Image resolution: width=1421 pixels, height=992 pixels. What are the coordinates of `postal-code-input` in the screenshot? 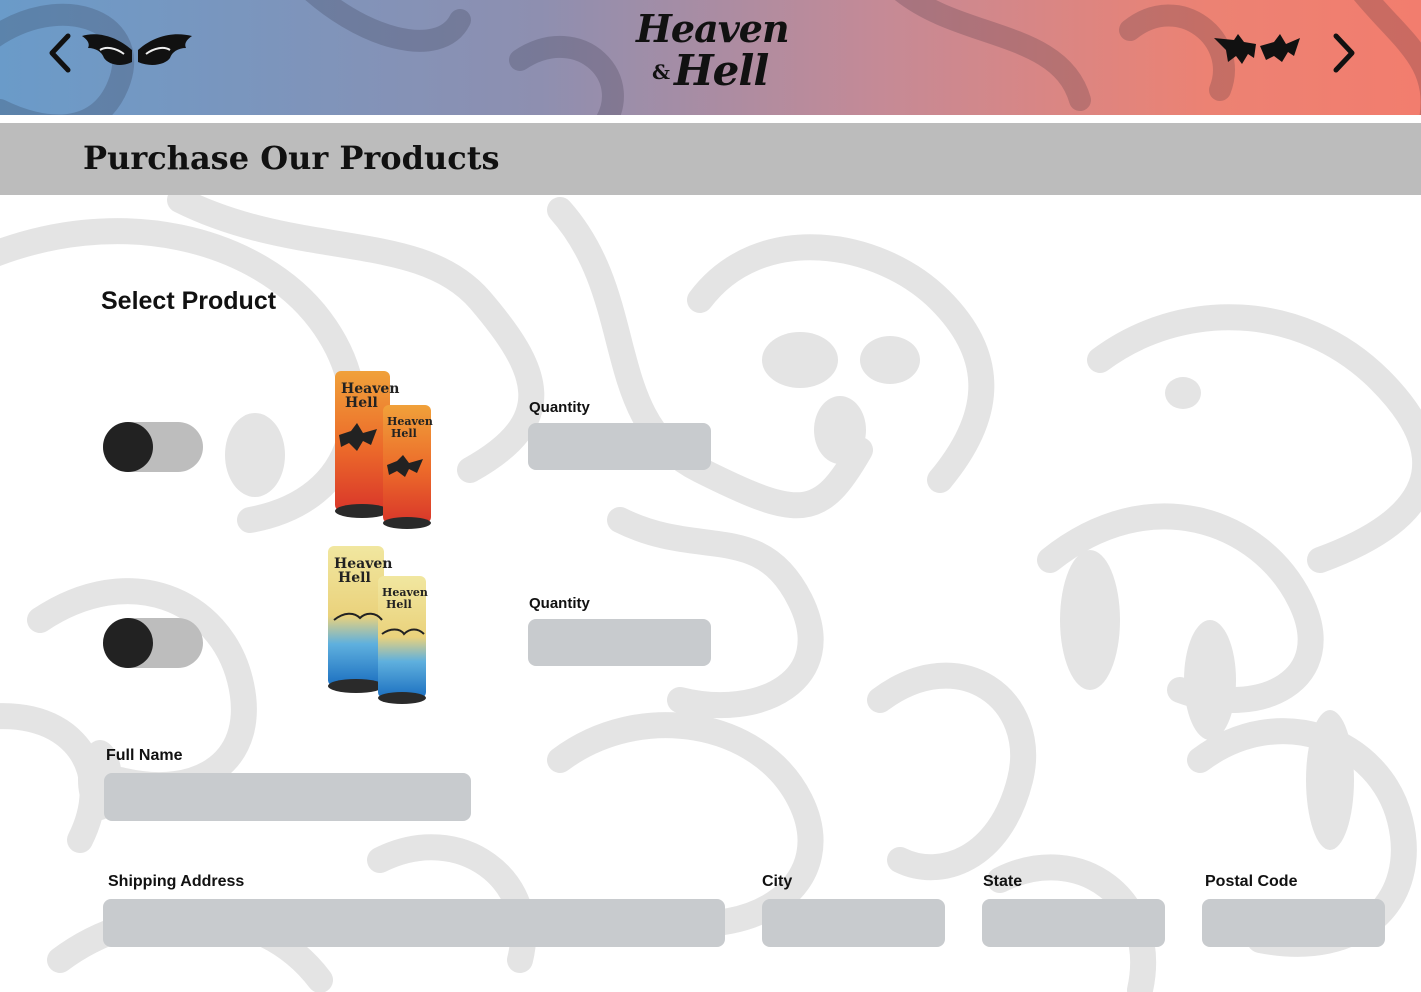 It's located at (1293, 923).